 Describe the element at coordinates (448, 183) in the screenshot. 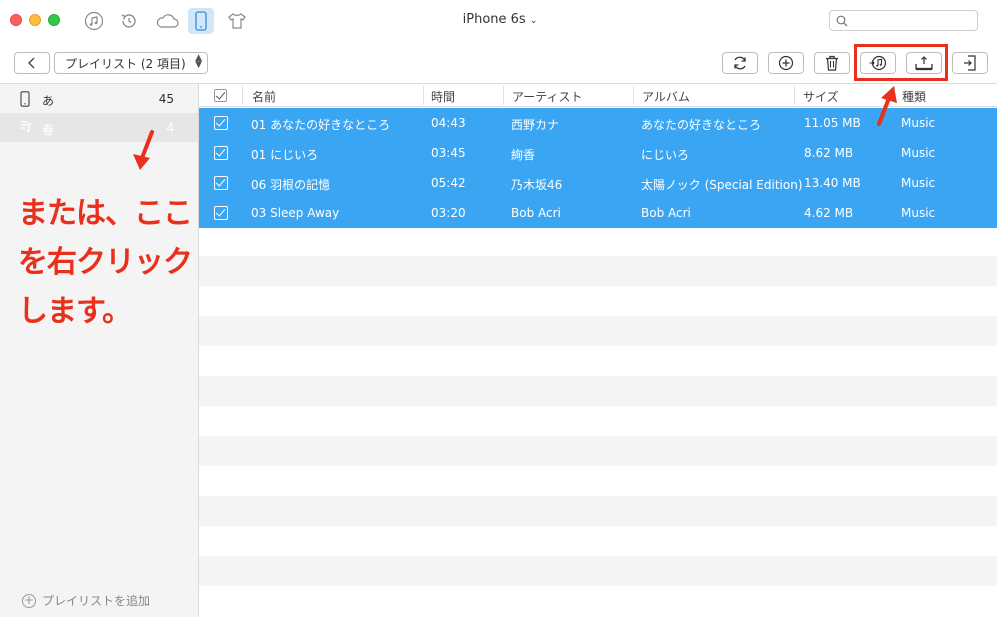

I see `song-time: 05:42` at that location.